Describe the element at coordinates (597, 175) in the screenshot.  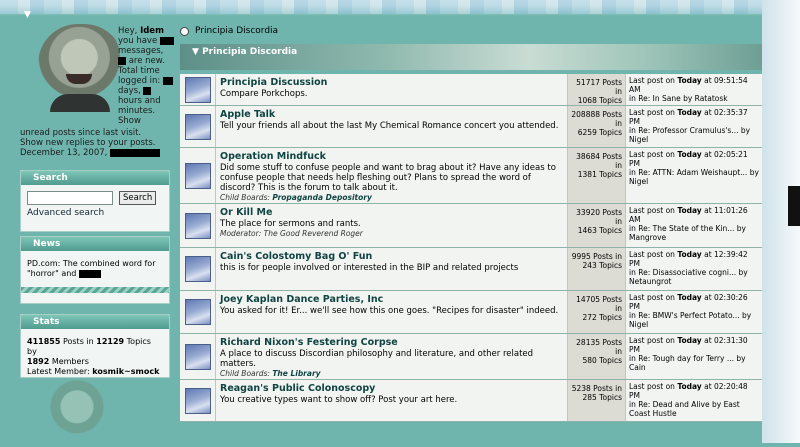
I see `board-stats: 38684 Posts in 1381 Topics` at that location.